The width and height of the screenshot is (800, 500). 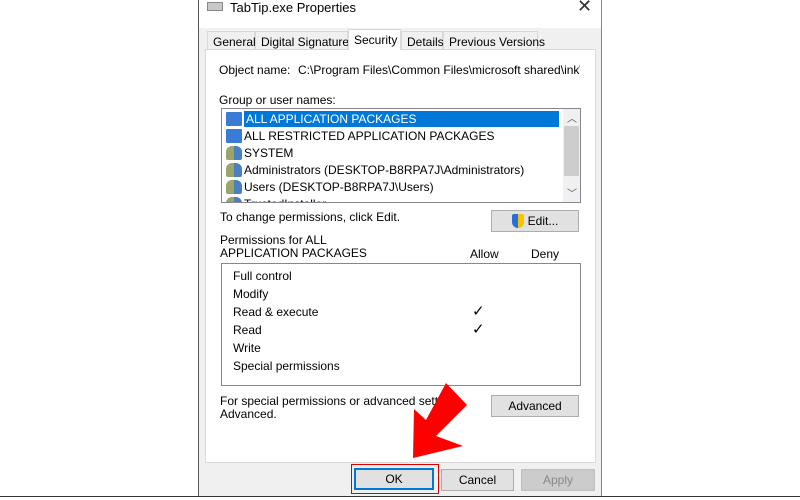 I want to click on bottom-edge, so click(x=400, y=498).